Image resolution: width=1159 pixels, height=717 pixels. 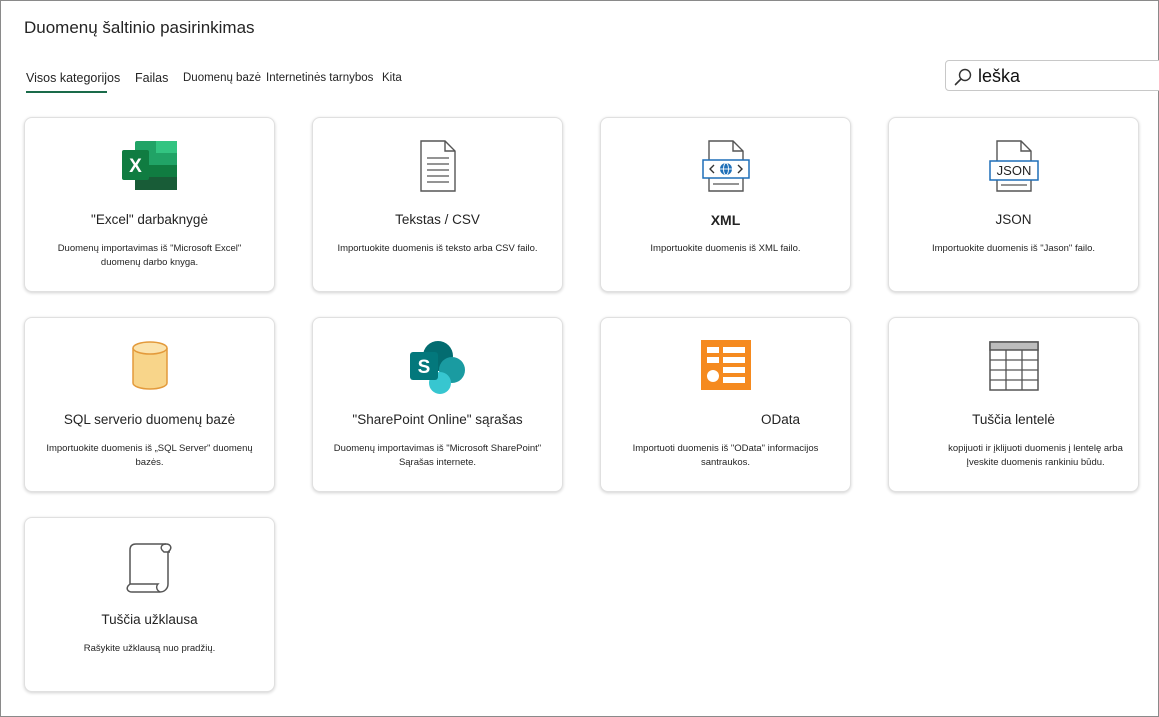 What do you see at coordinates (999, 76) in the screenshot?
I see `search-input: leška` at bounding box center [999, 76].